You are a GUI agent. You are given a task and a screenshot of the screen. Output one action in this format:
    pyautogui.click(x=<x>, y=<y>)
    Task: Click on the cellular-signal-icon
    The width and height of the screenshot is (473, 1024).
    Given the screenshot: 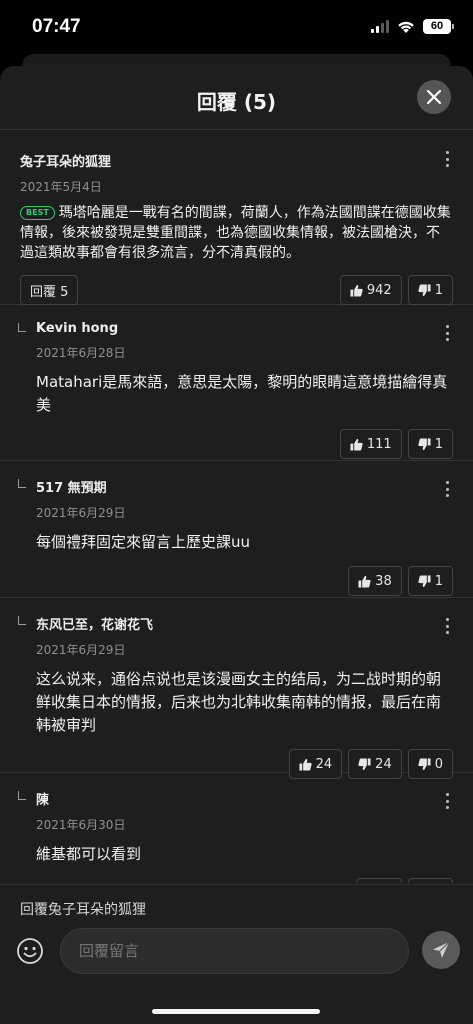 What is the action you would take?
    pyautogui.click(x=380, y=26)
    